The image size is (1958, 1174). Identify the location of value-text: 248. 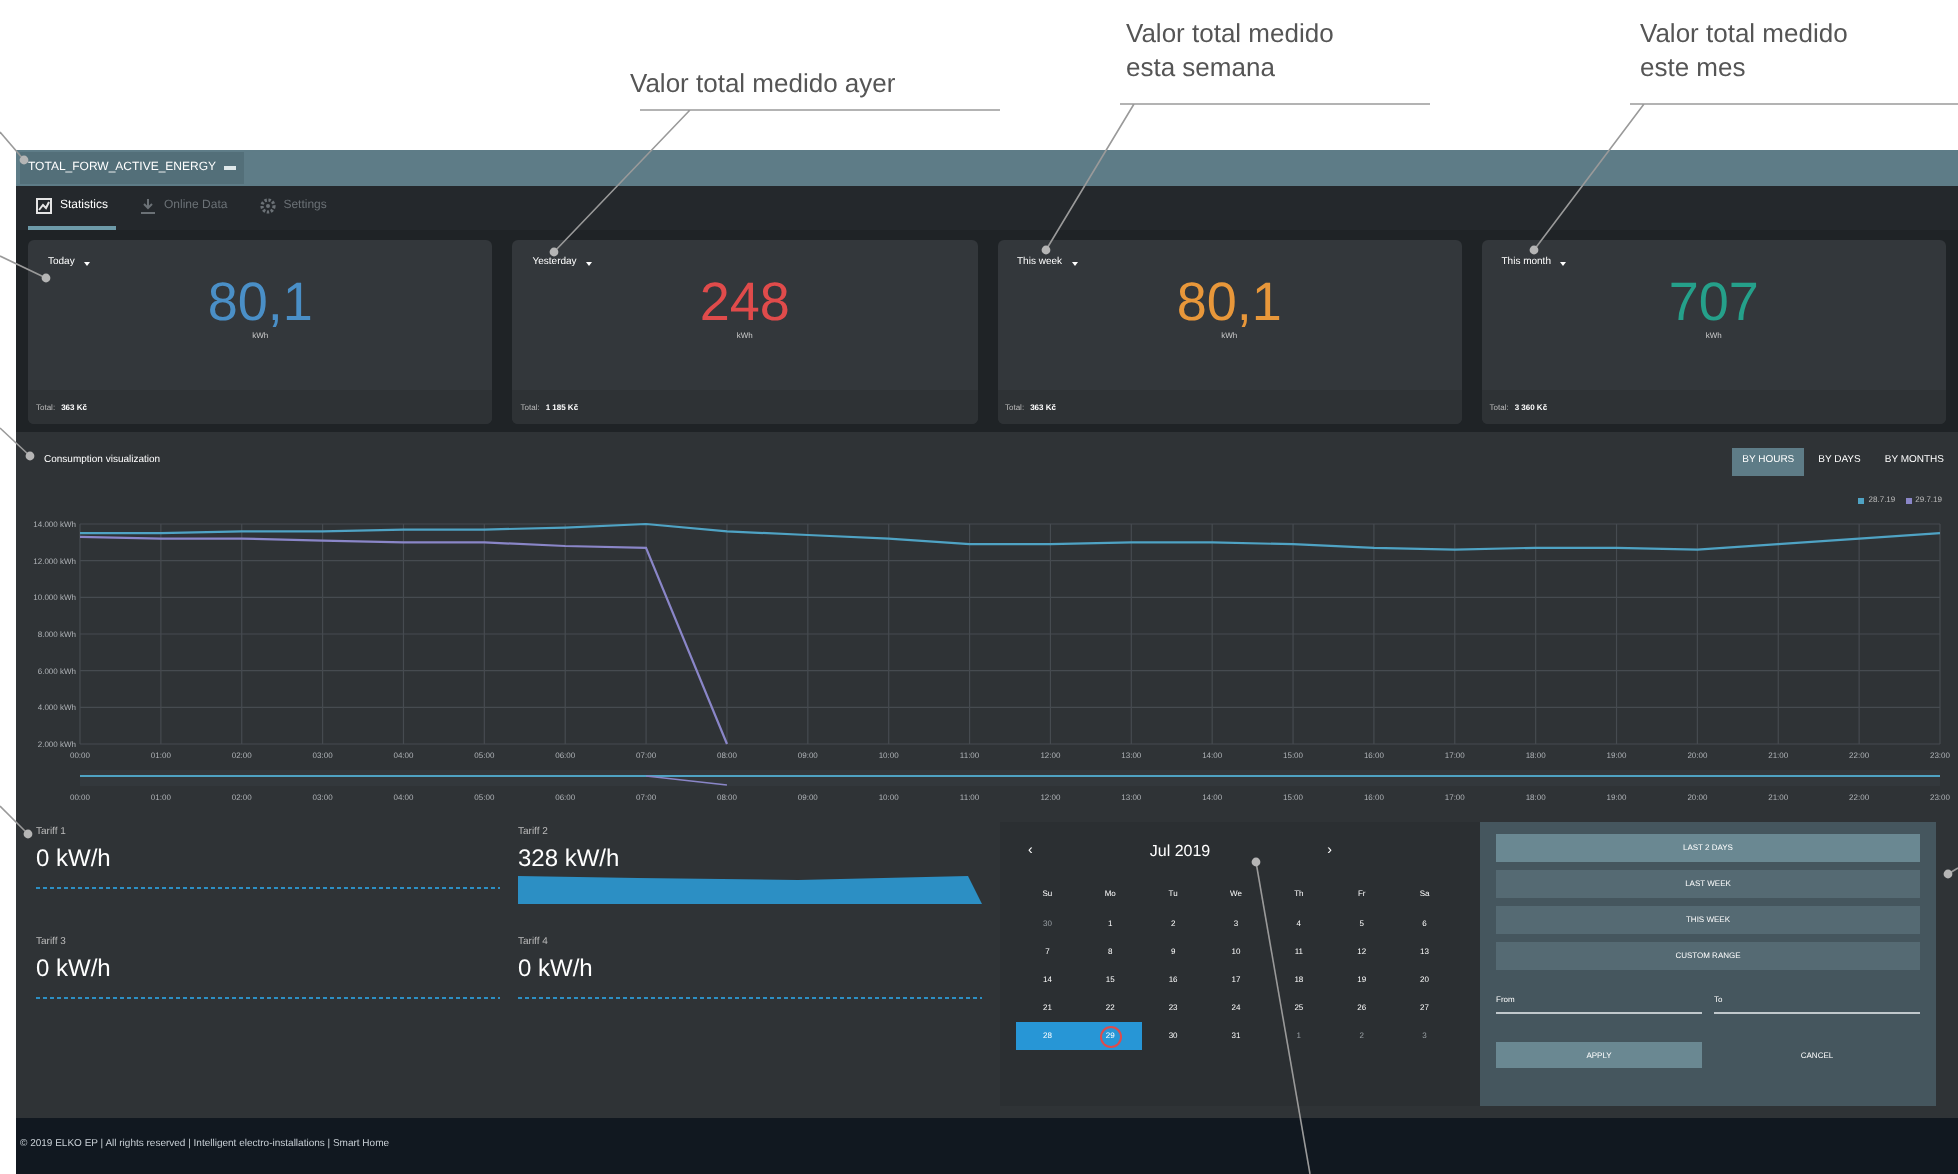
(744, 301).